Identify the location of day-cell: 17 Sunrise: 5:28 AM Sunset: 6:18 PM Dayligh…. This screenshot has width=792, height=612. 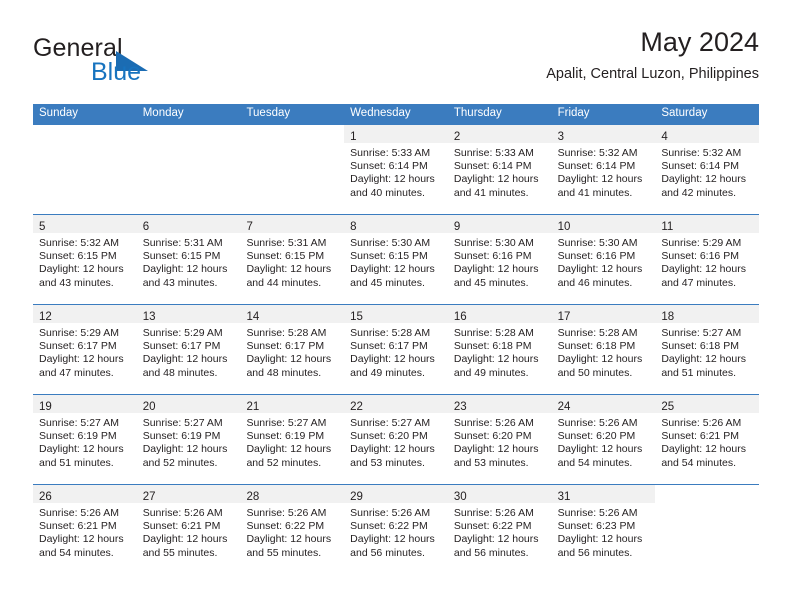
(603, 349).